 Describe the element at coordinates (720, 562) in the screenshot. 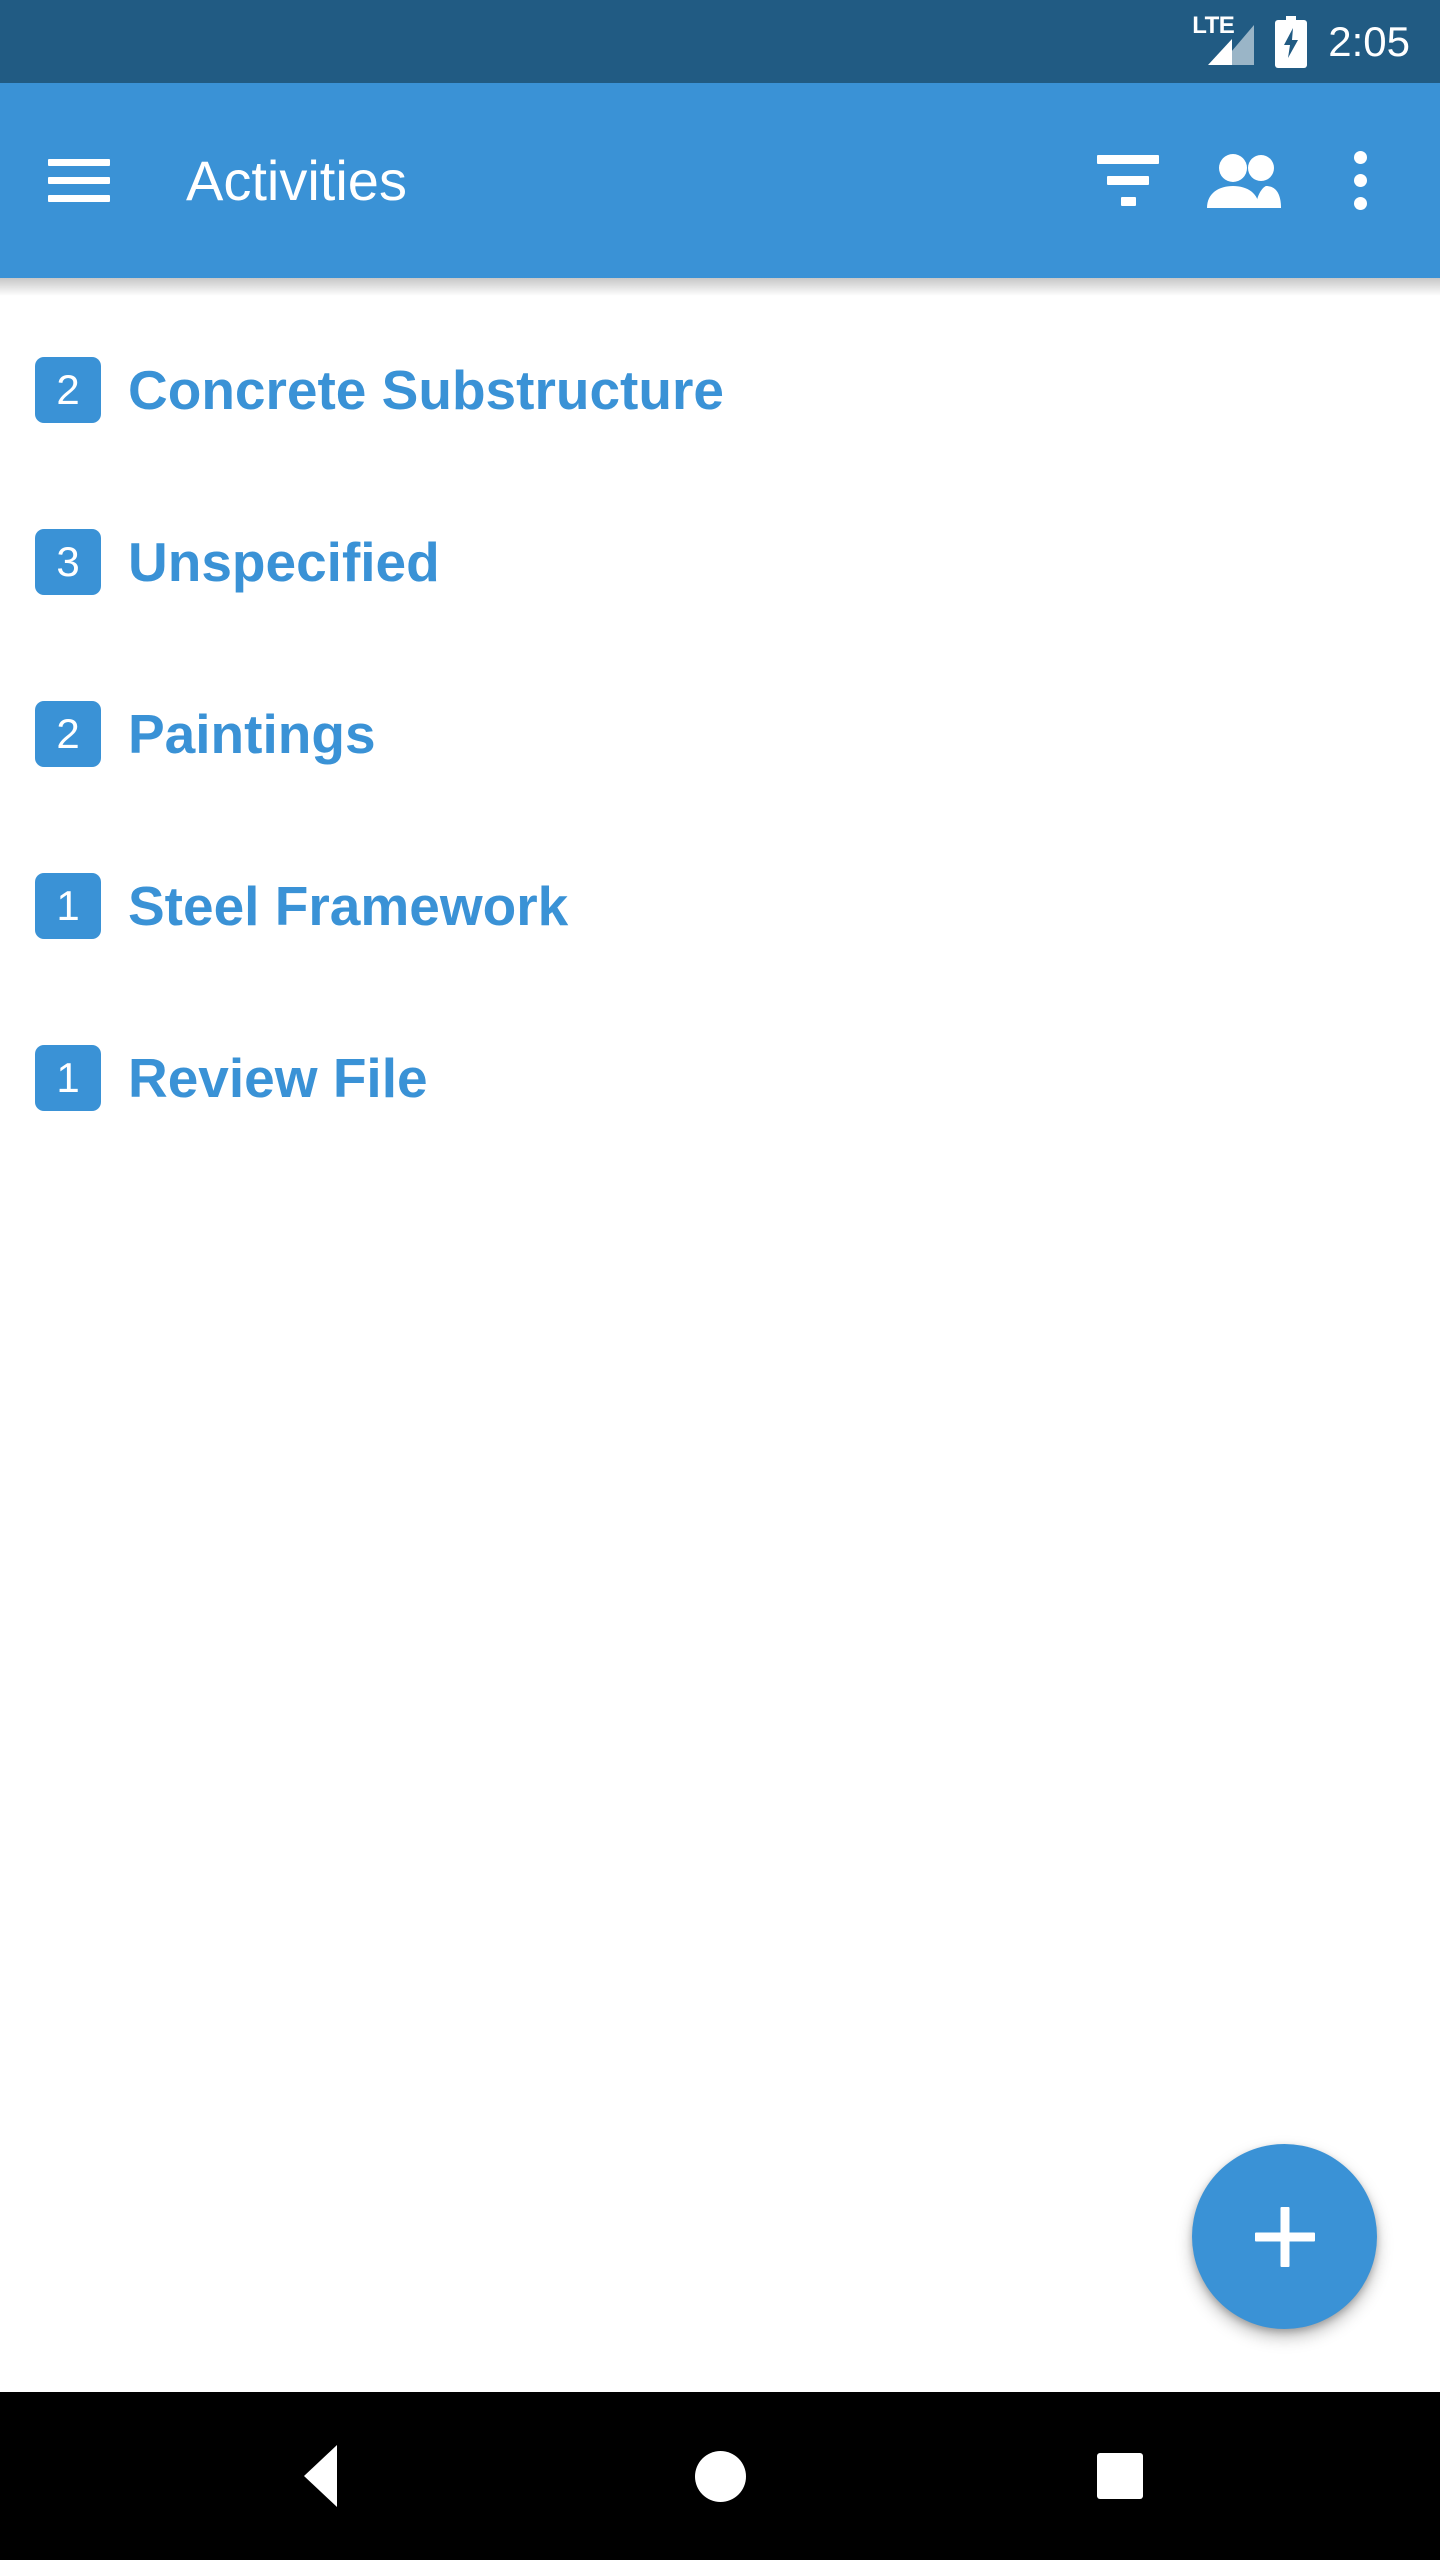

I see `list-item: 3 Unspecified` at that location.